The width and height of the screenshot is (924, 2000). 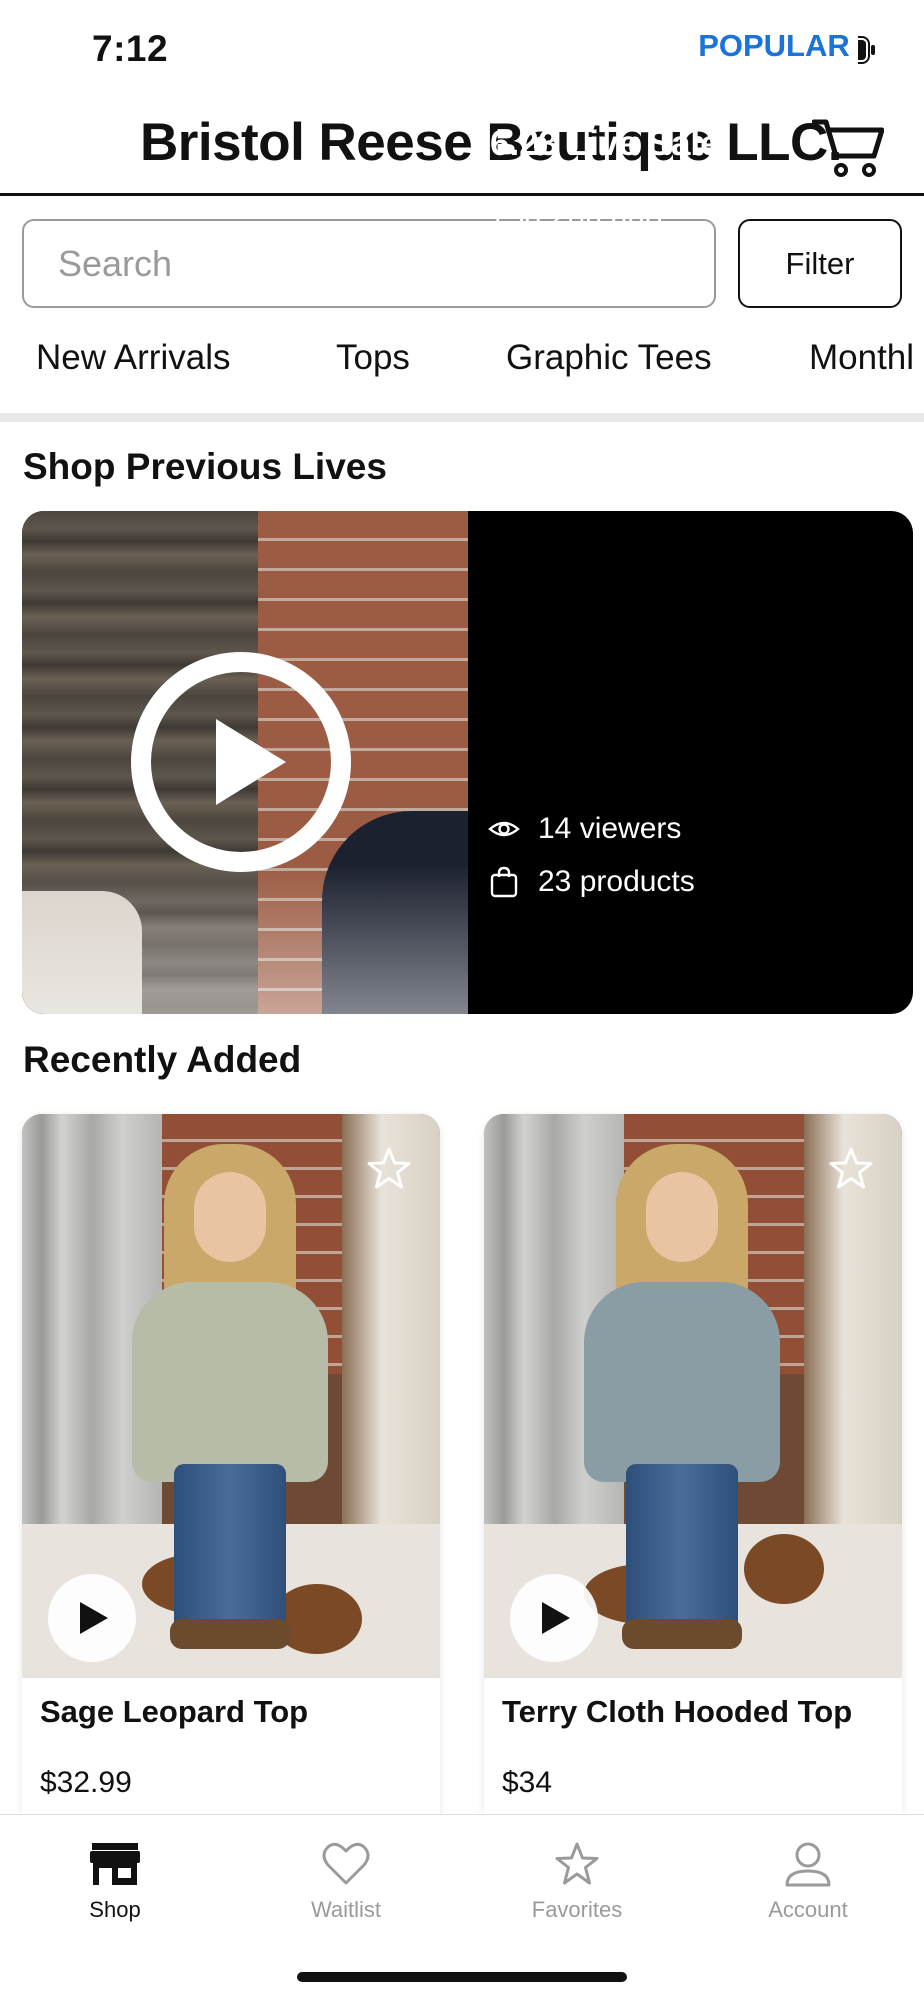 I want to click on tab-waitlist-label: Waitlist, so click(x=346, y=1909).